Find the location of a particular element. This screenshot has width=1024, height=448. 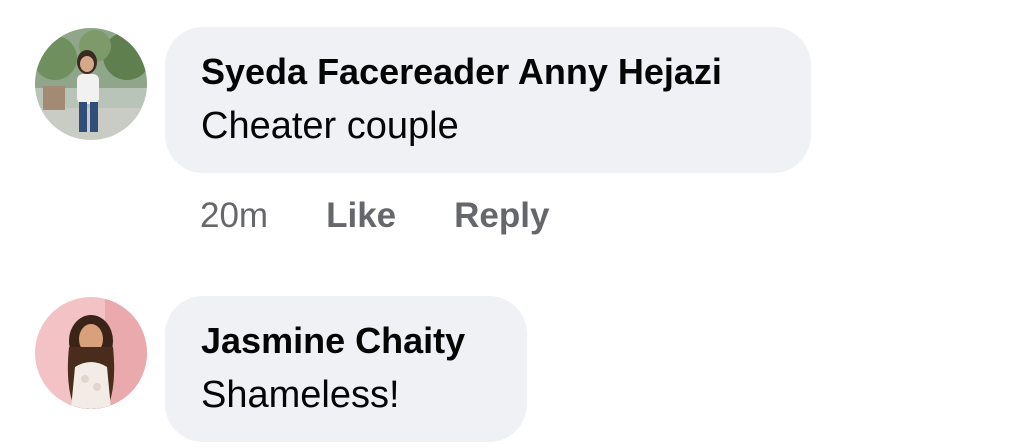

comment-author: Jasmine Chaity is located at coordinates (333, 341).